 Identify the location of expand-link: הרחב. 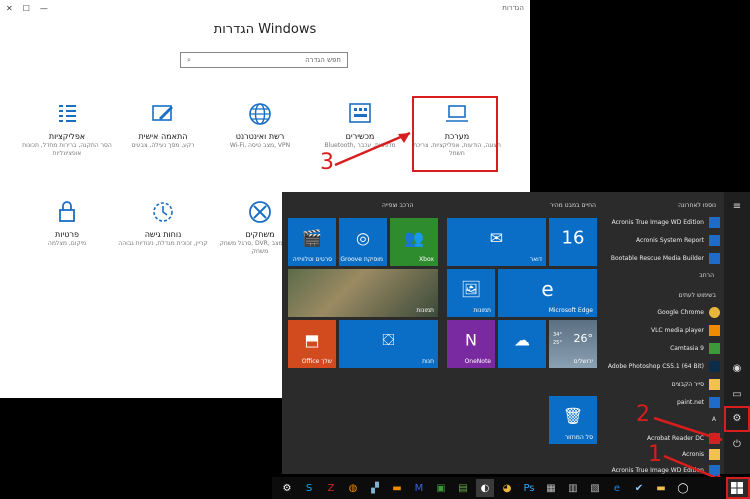
(706, 275).